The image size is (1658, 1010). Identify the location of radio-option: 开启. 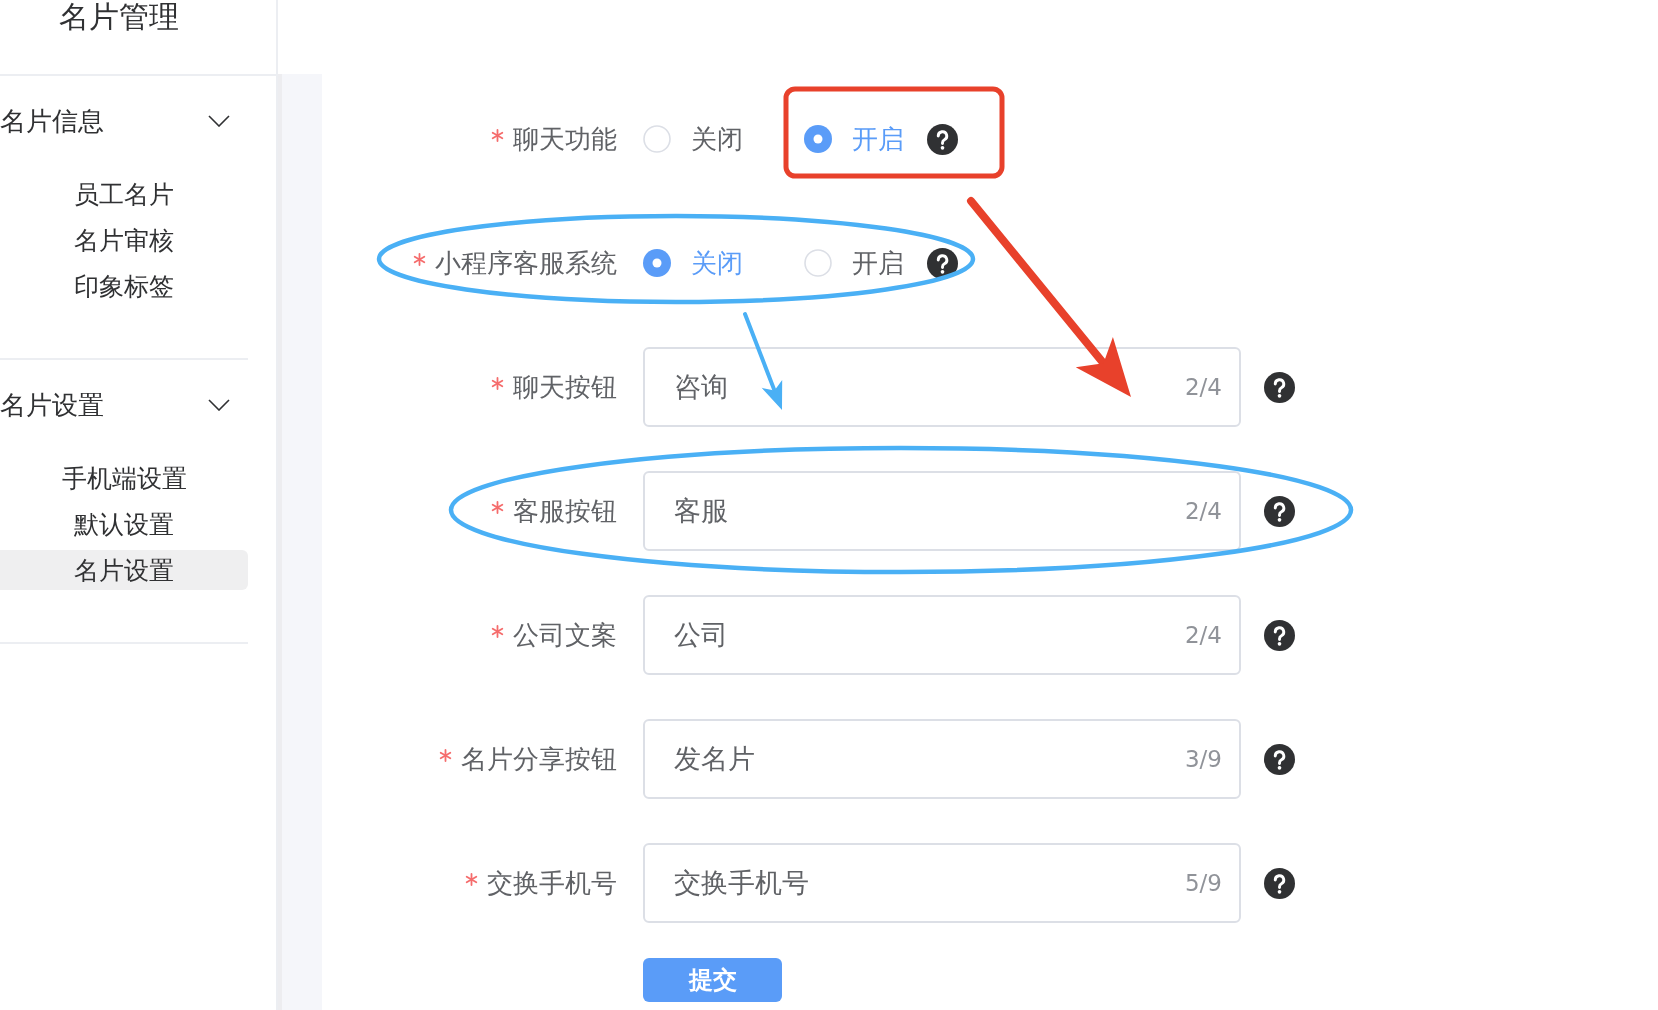
(854, 263).